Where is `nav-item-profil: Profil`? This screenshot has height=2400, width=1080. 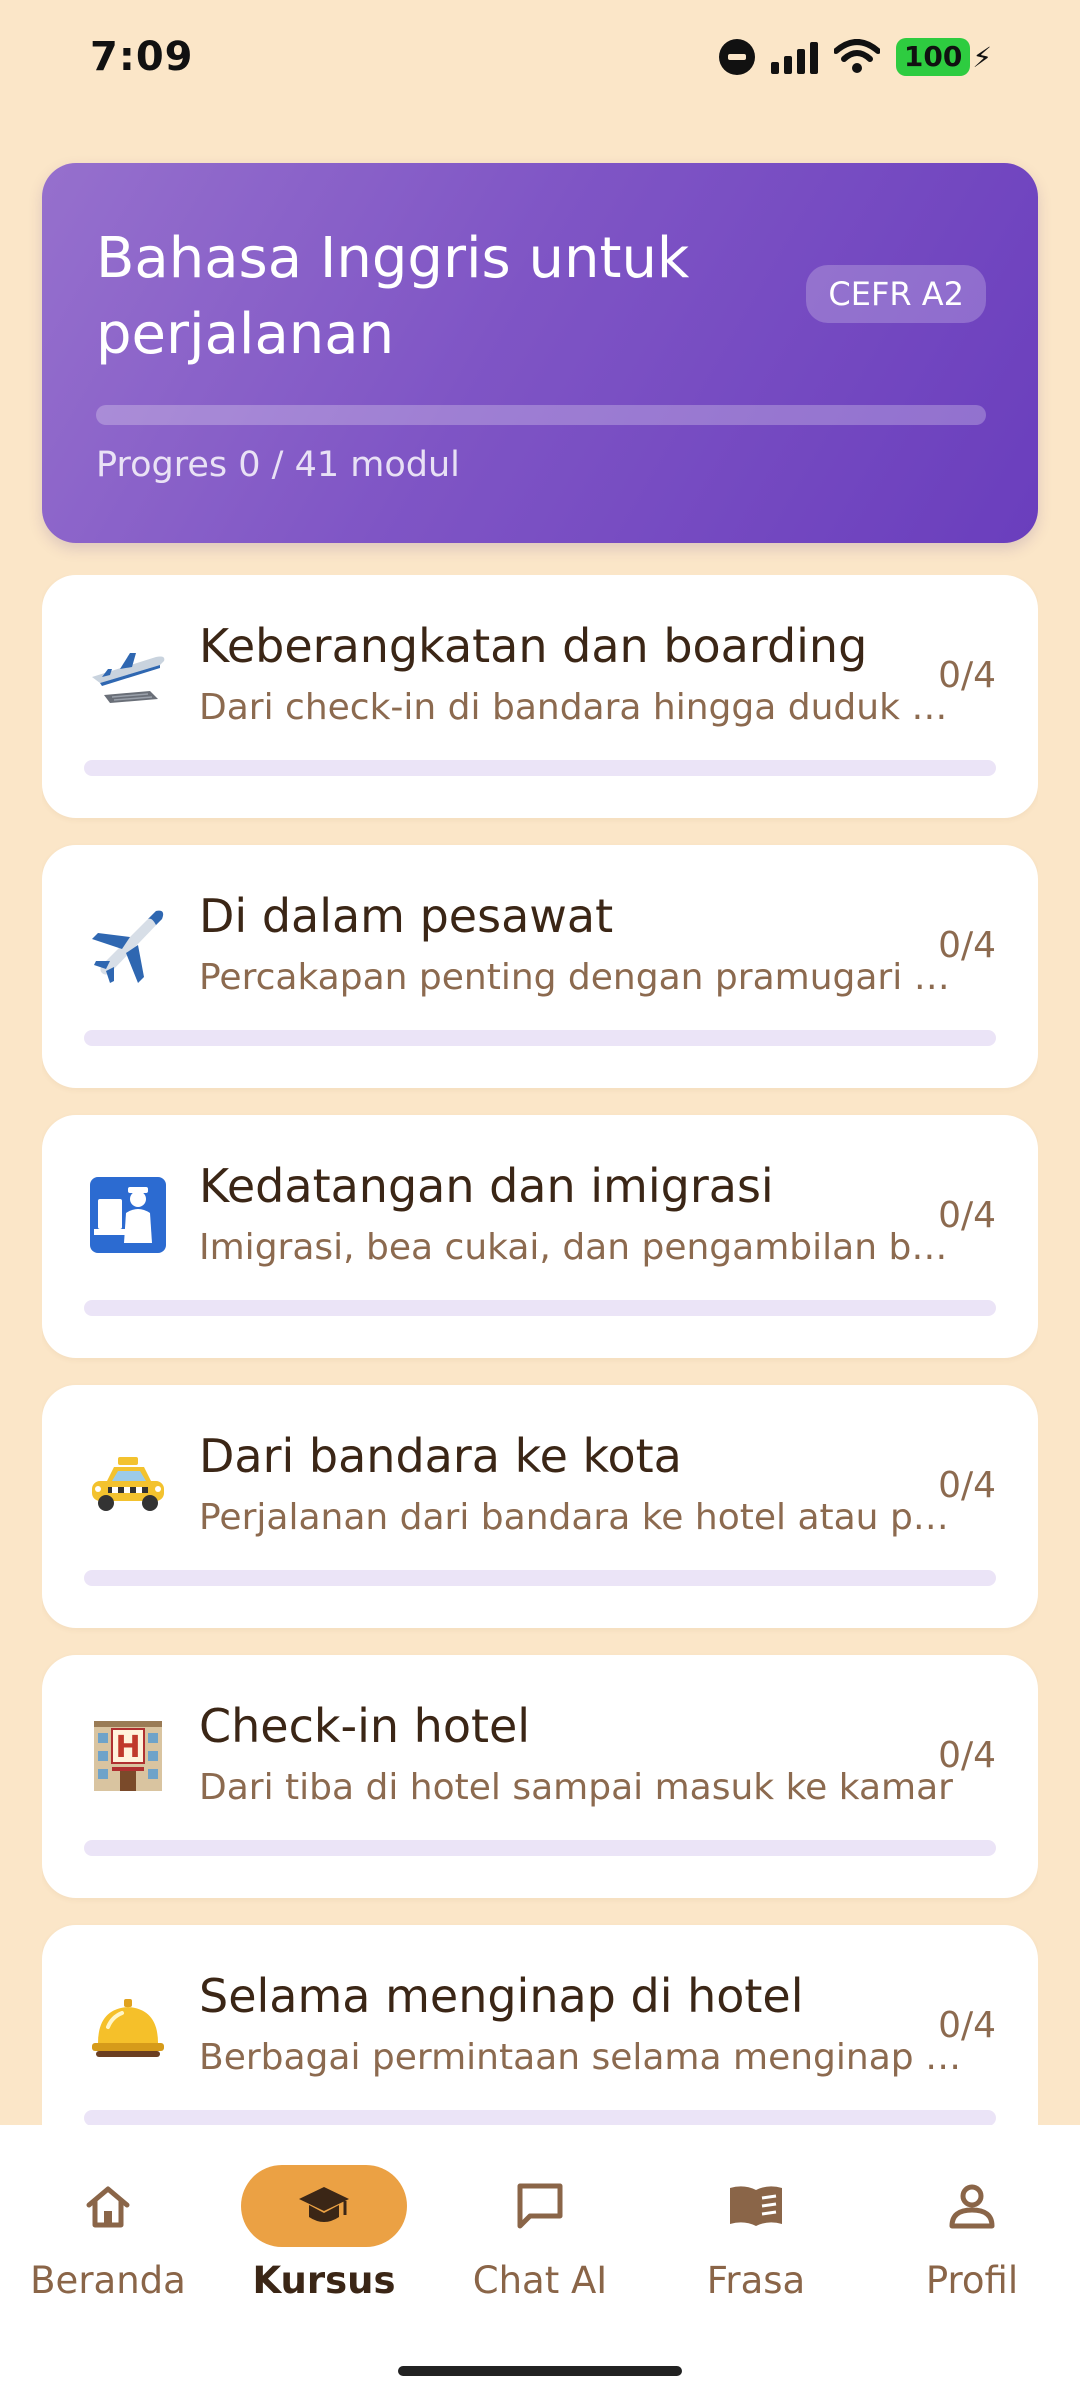 nav-item-profil: Profil is located at coordinates (972, 2233).